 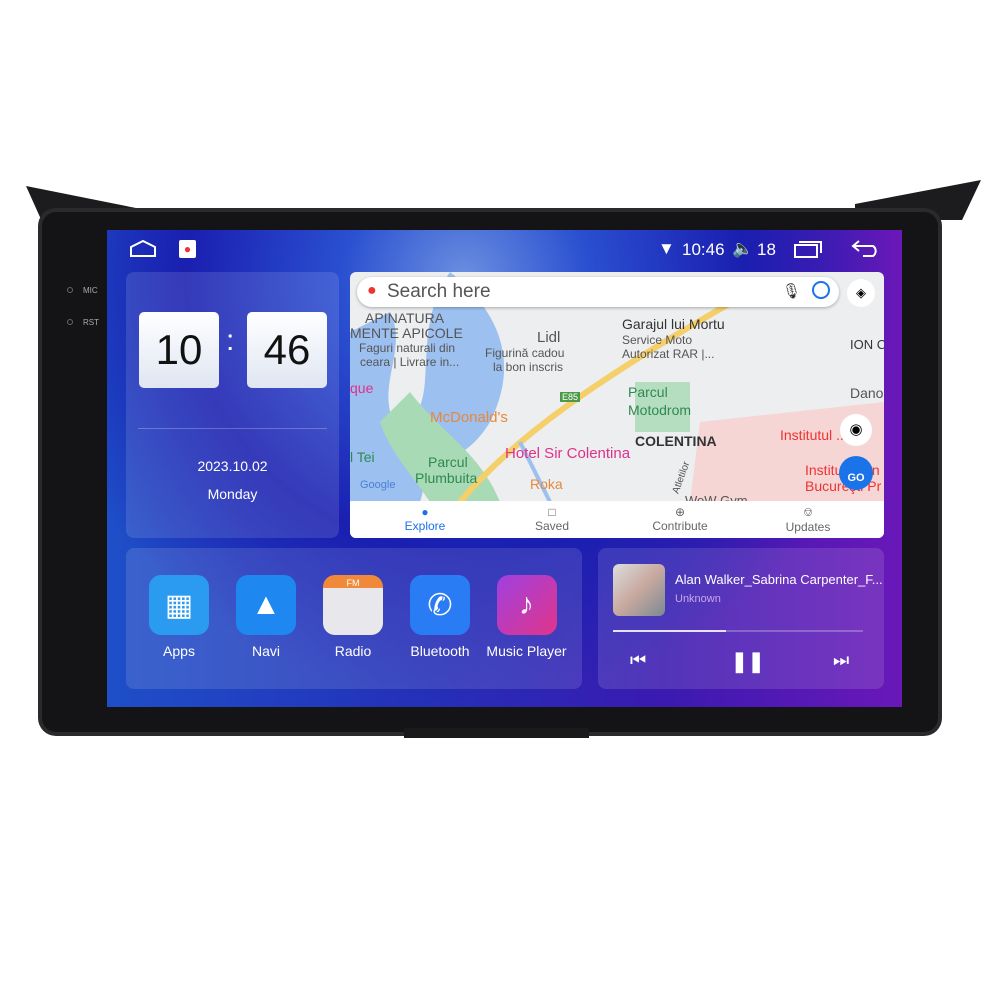 What do you see at coordinates (638, 660) in the screenshot?
I see `previous-track-icon: ⏮` at bounding box center [638, 660].